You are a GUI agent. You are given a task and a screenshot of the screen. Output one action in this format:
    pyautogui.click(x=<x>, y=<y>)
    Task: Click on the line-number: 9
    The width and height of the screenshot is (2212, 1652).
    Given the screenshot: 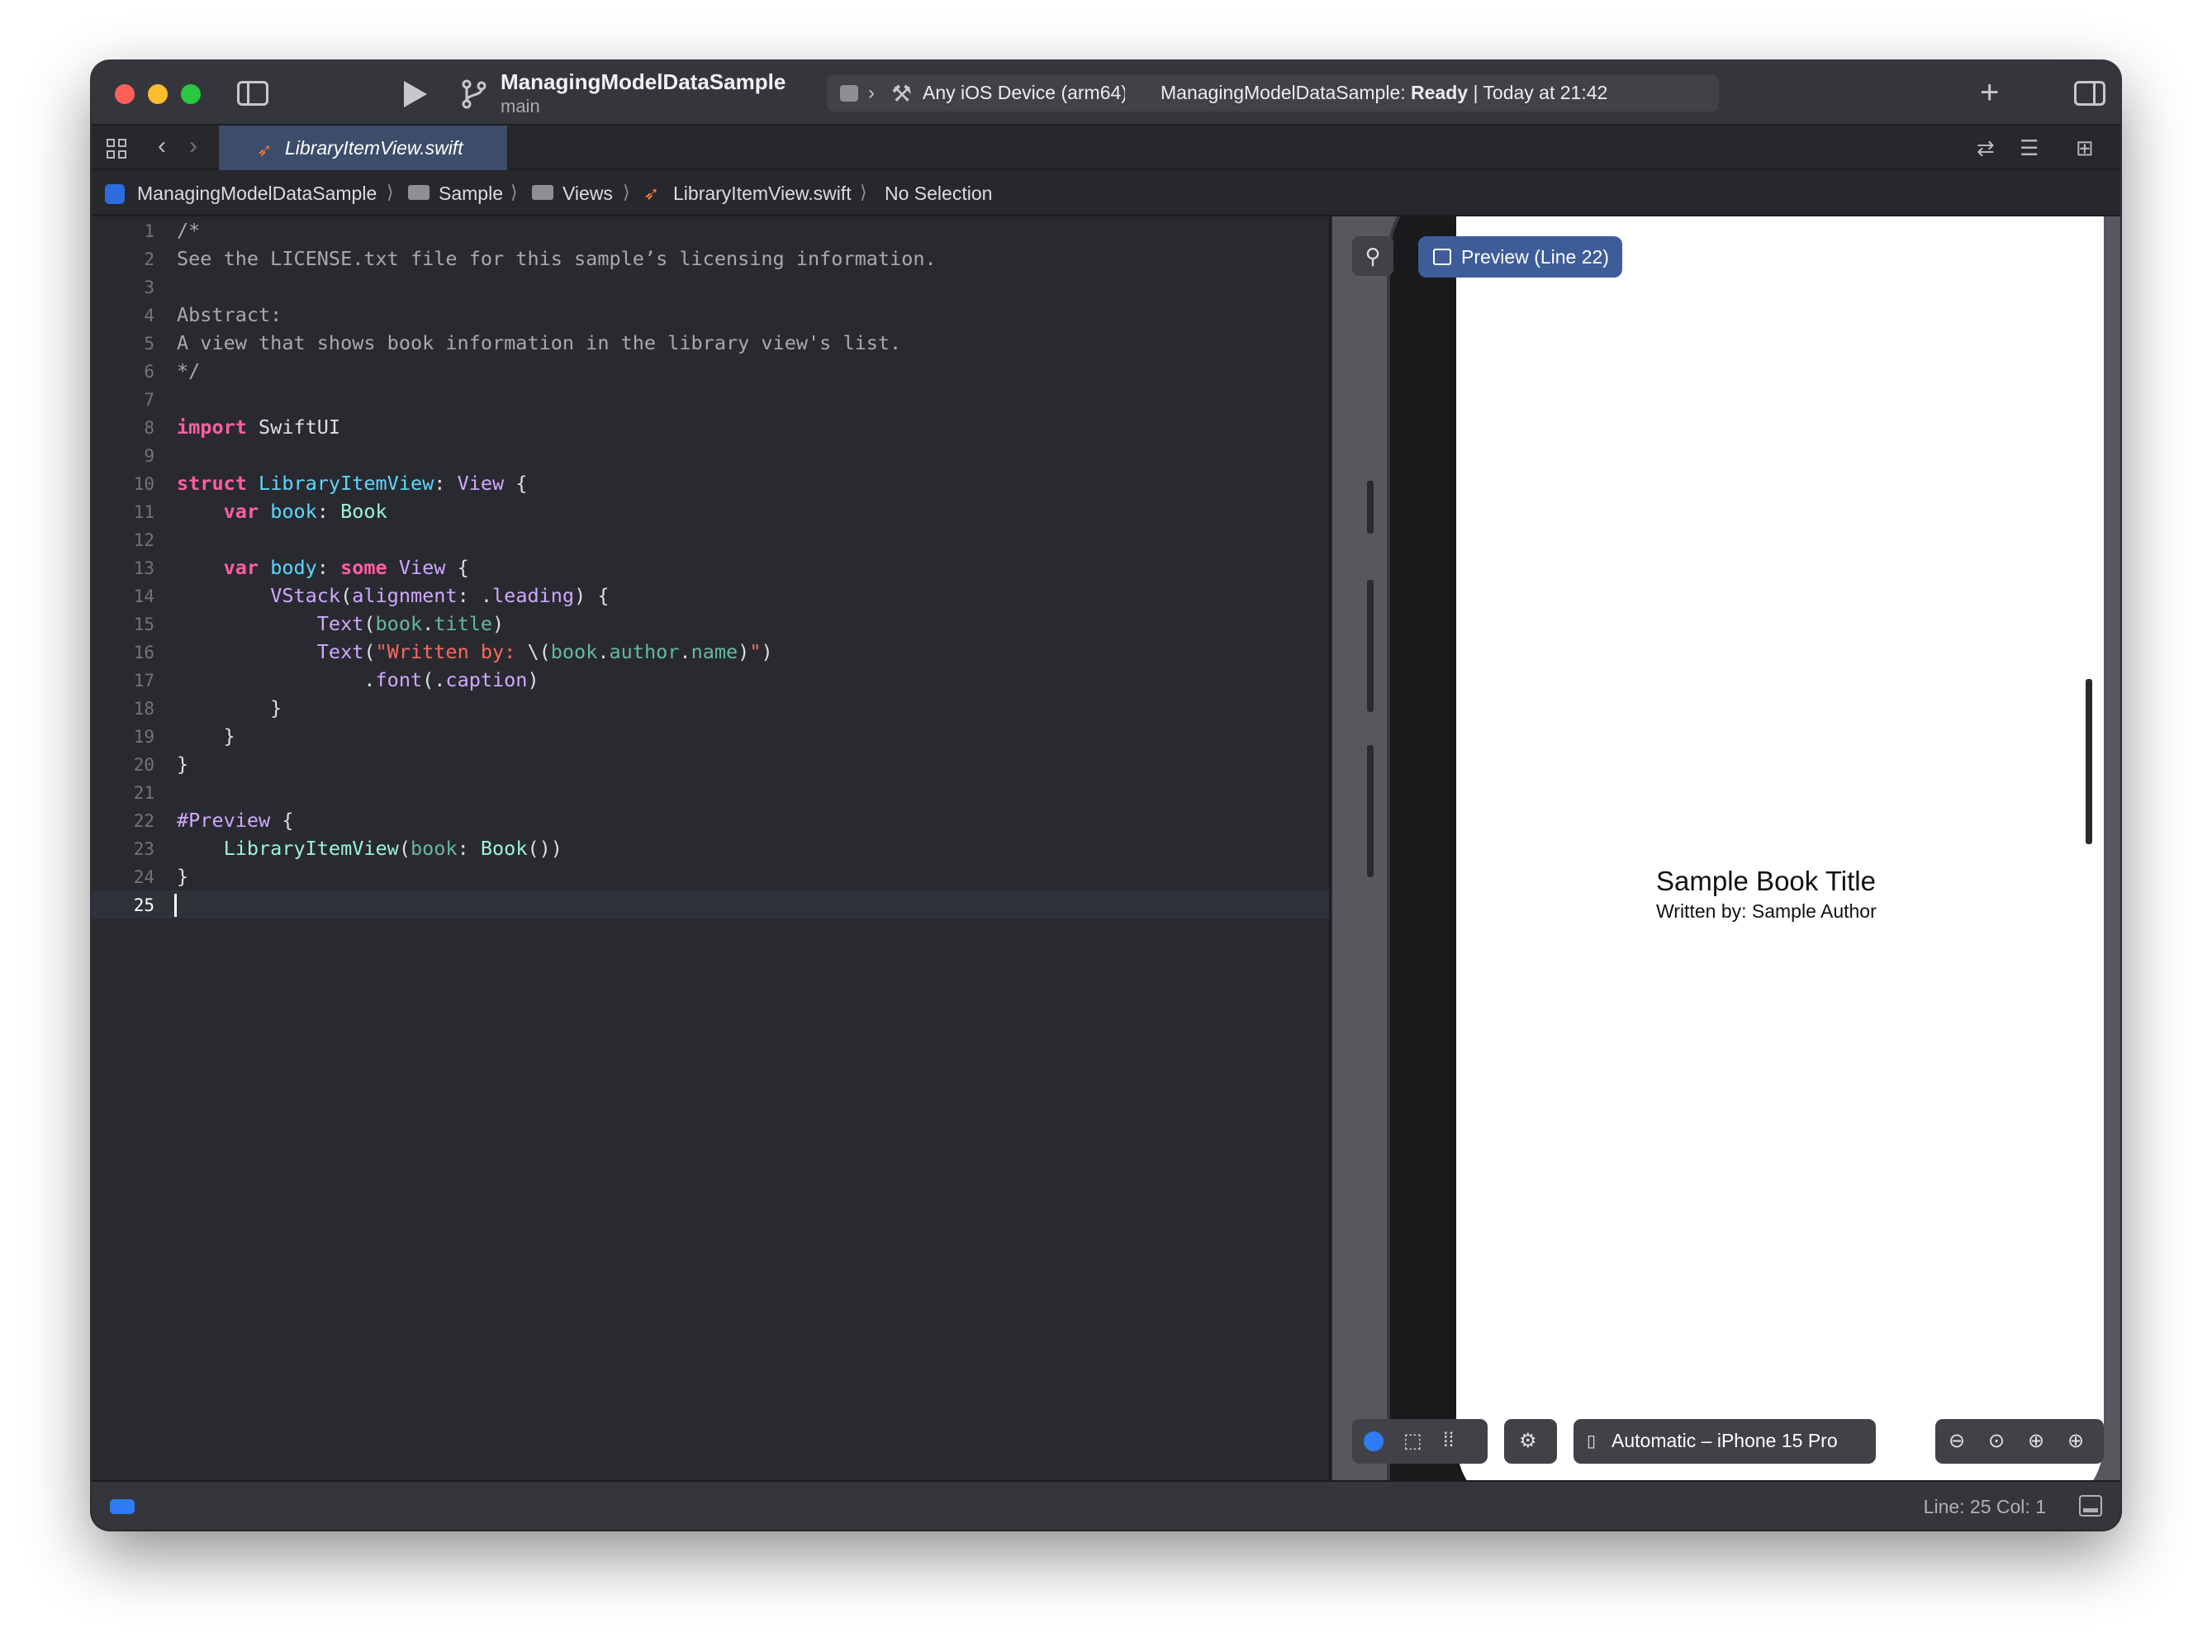 What is the action you would take?
    pyautogui.click(x=149, y=456)
    